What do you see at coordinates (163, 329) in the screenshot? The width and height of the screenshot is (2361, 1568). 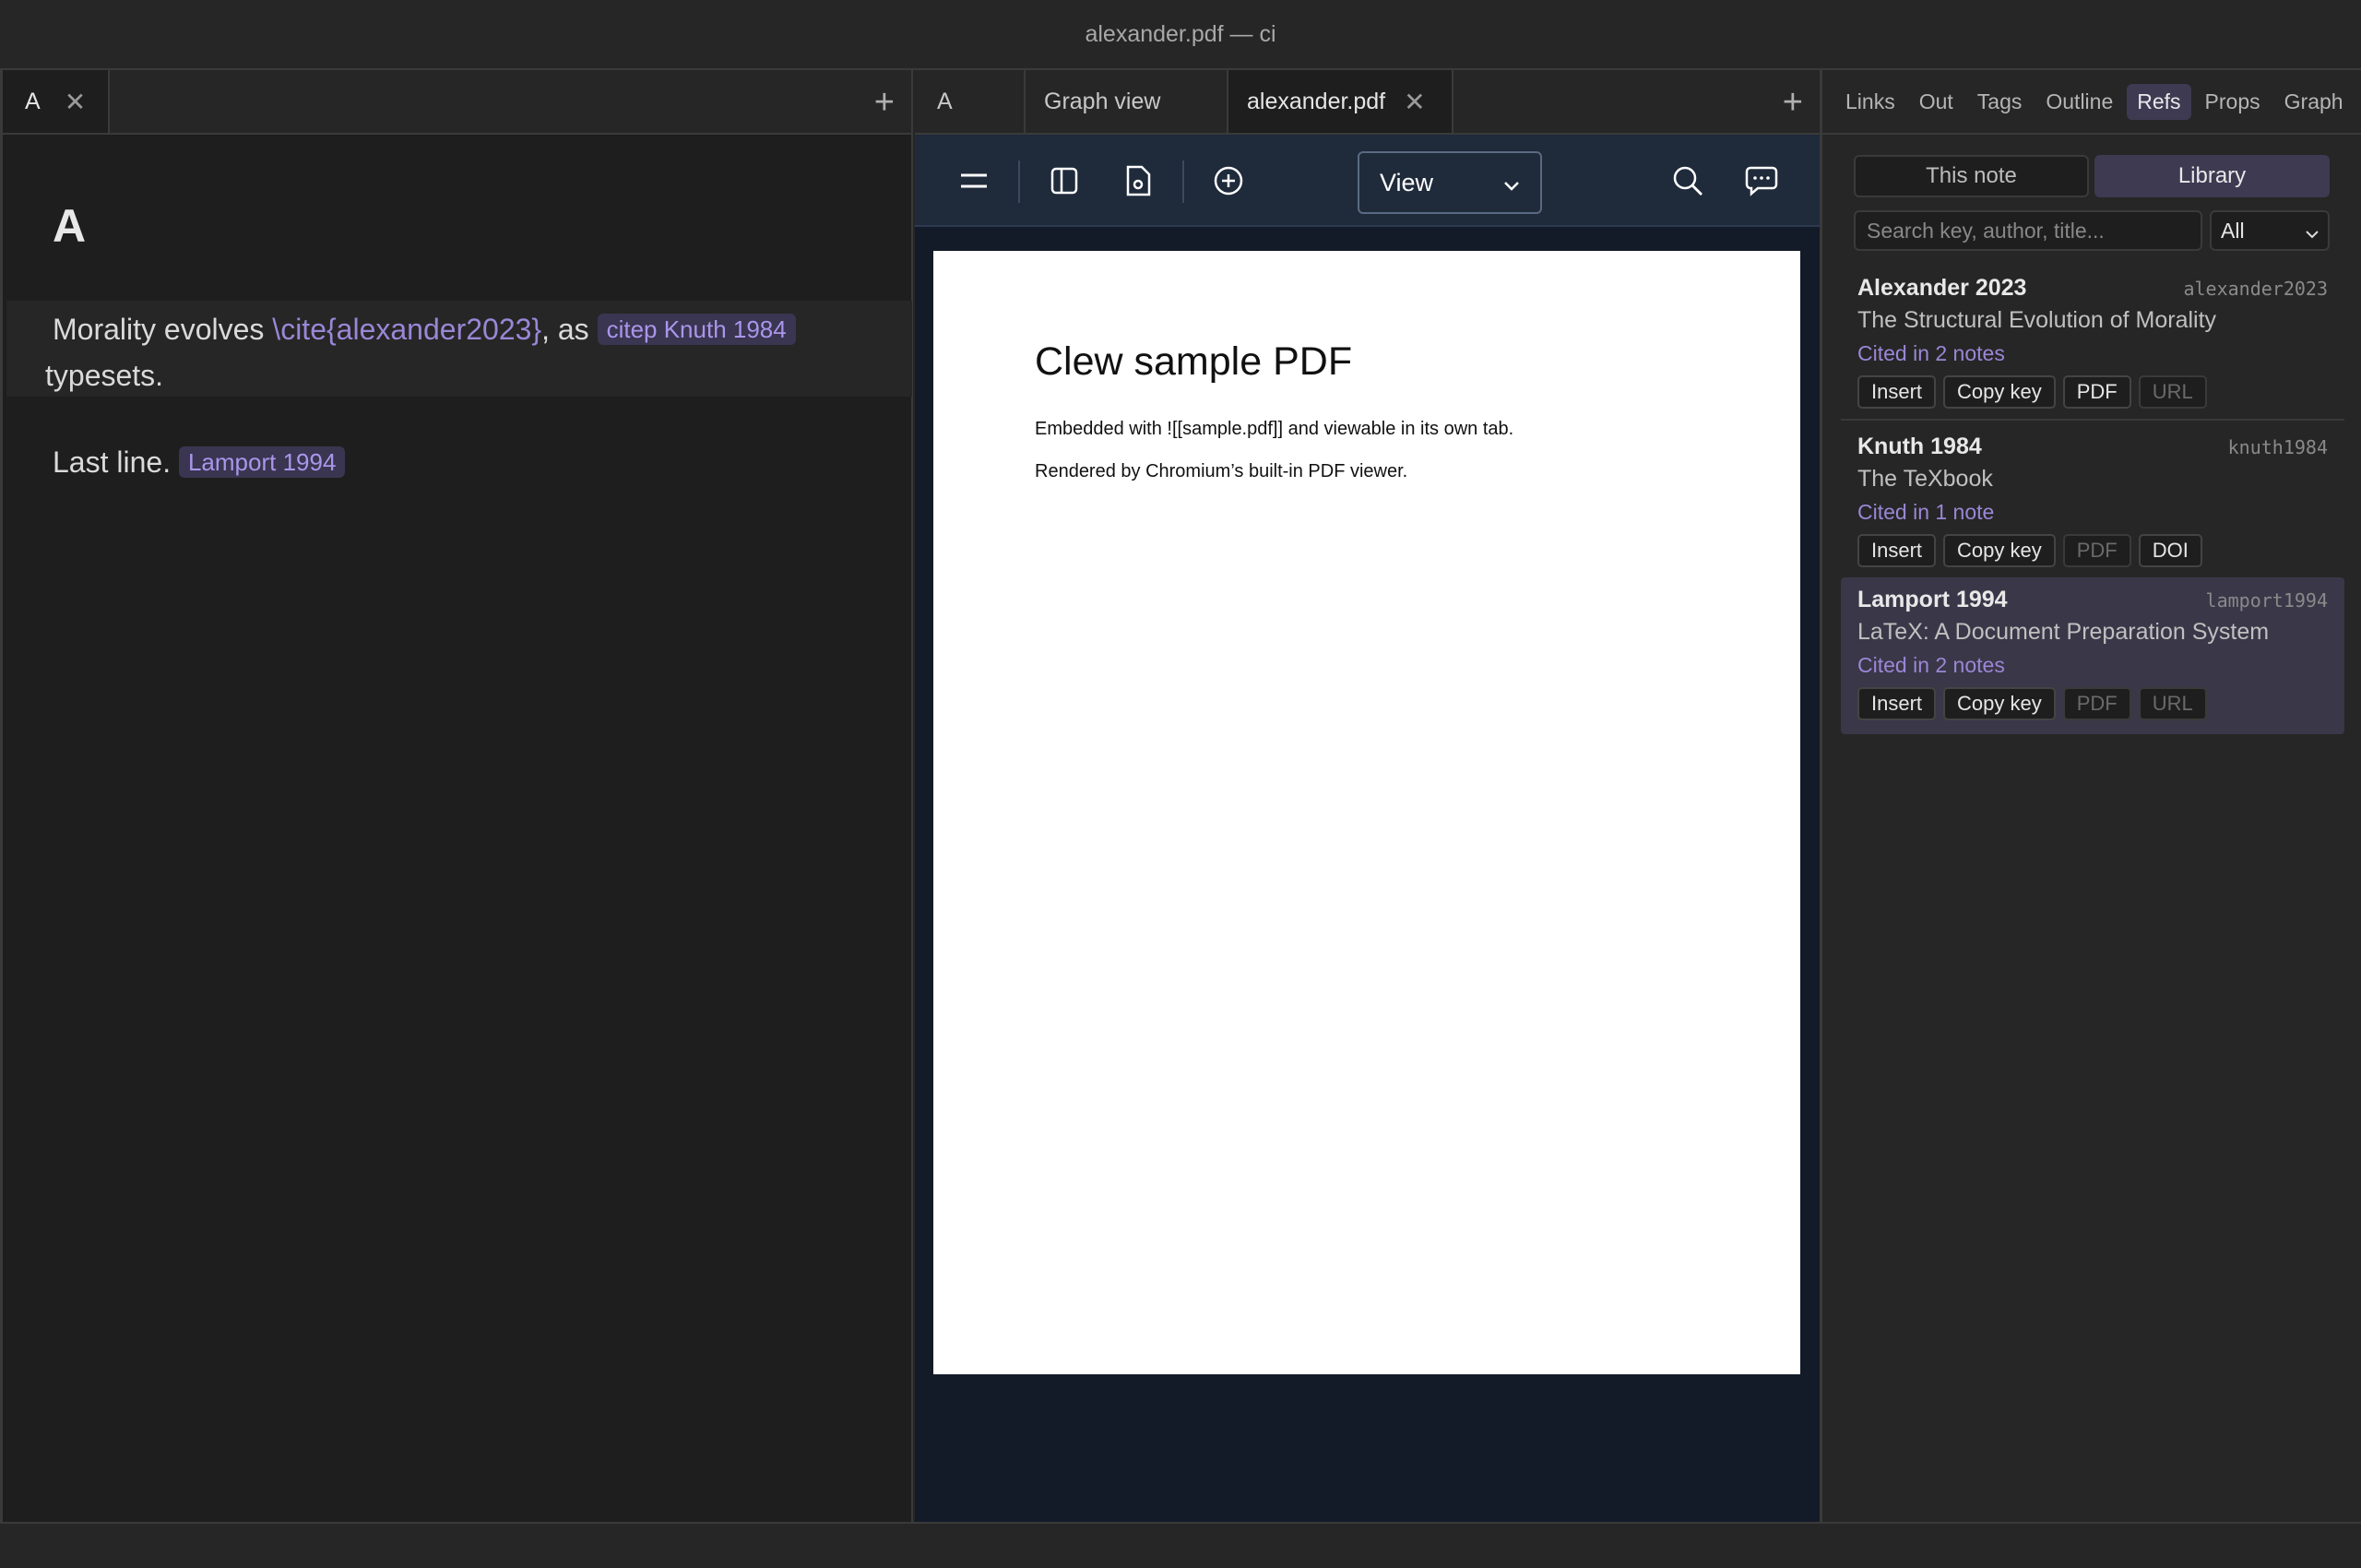 I see `text: Morality evolves` at bounding box center [163, 329].